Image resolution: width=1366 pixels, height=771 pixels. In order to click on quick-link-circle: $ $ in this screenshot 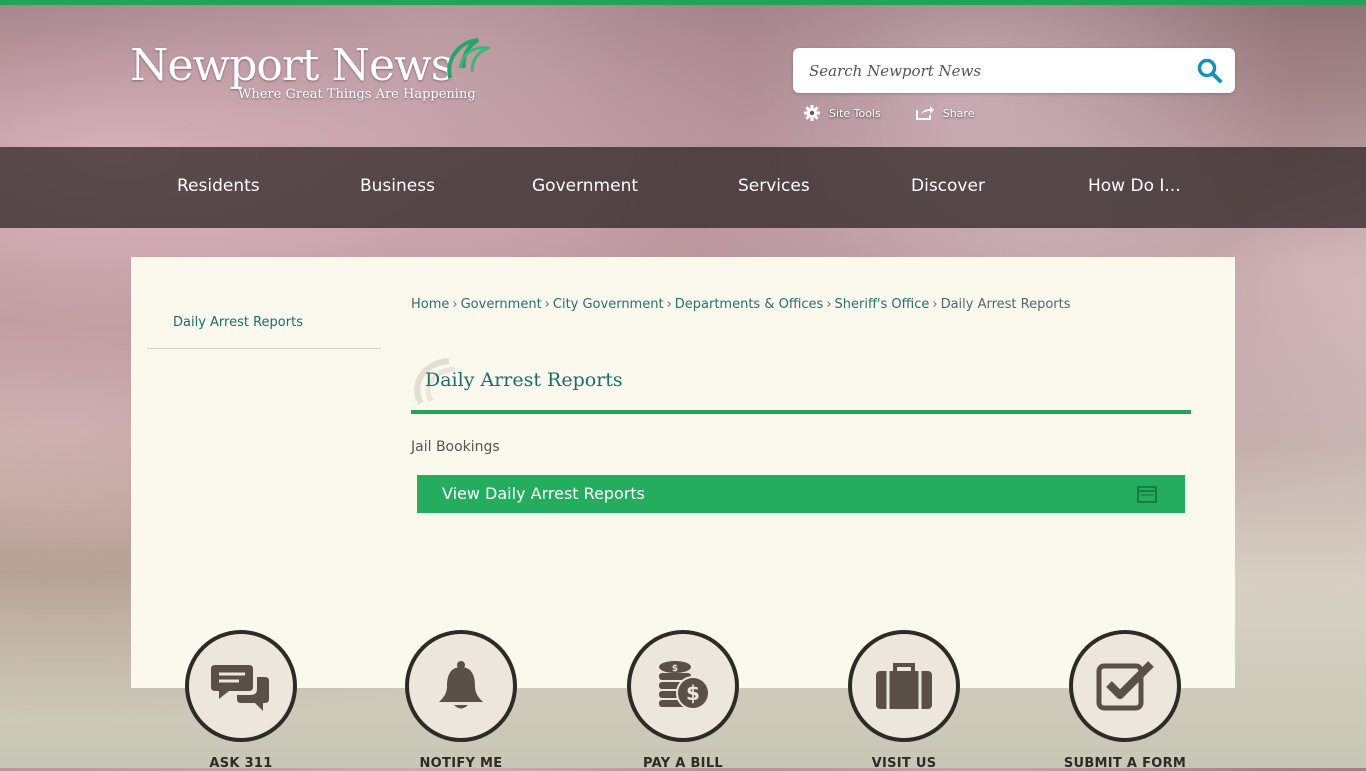, I will do `click(683, 686)`.